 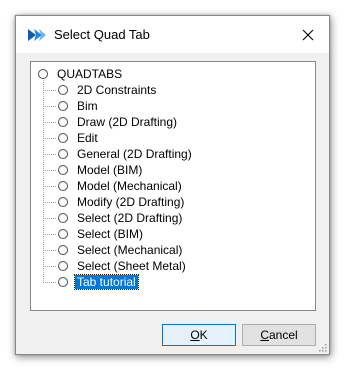 I want to click on tree-item: Select (2D Drafting), so click(x=121, y=218).